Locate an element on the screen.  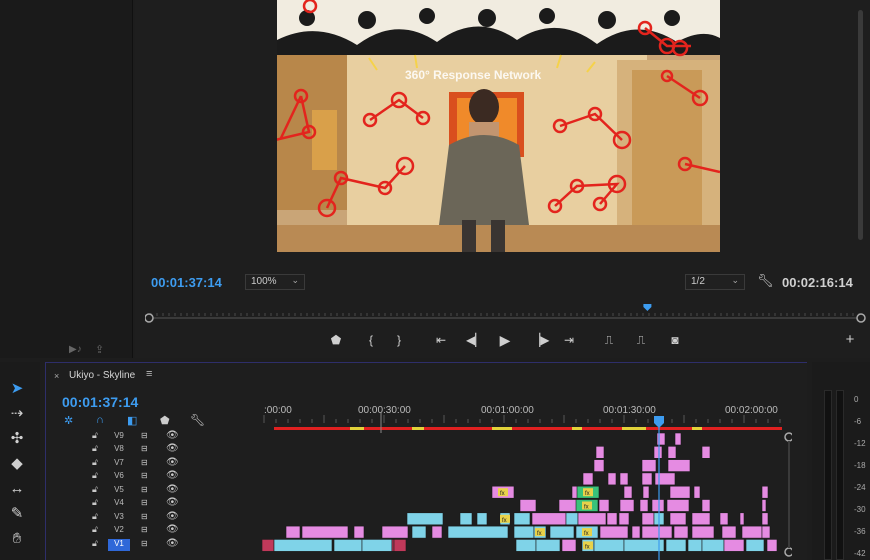
insert-audio-icon: ▶♪ is located at coordinates (75, 349).